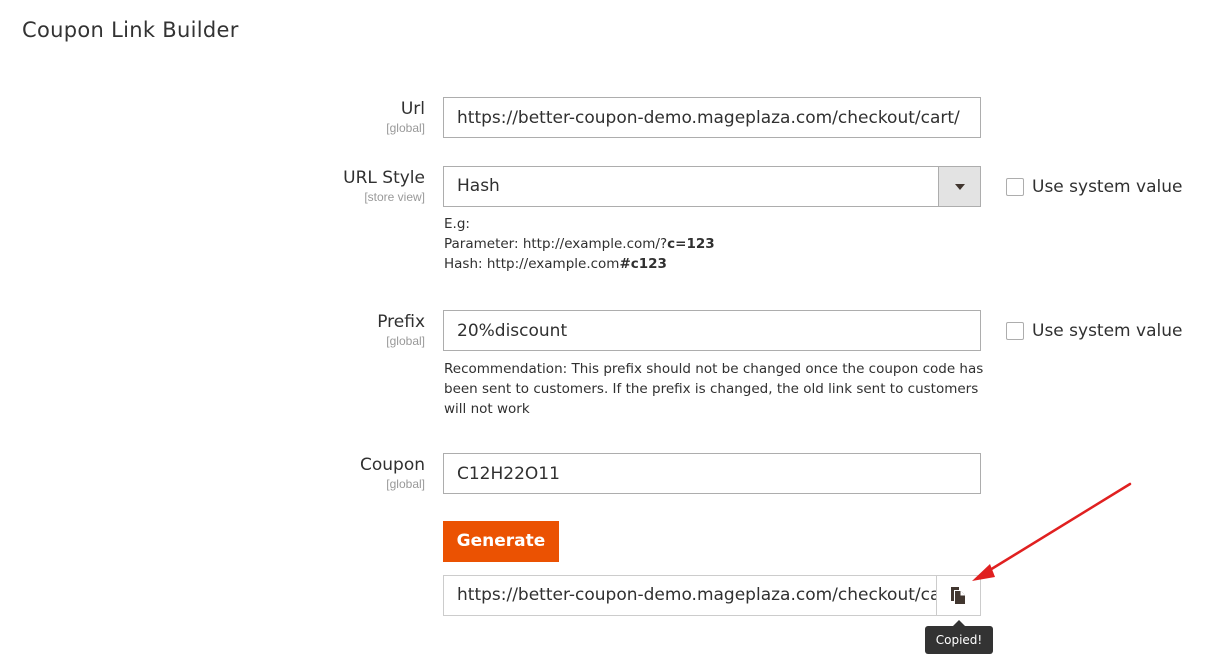 The image size is (1224, 666). Describe the element at coordinates (1052, 531) in the screenshot. I see `annotation-arrow-icon` at that location.